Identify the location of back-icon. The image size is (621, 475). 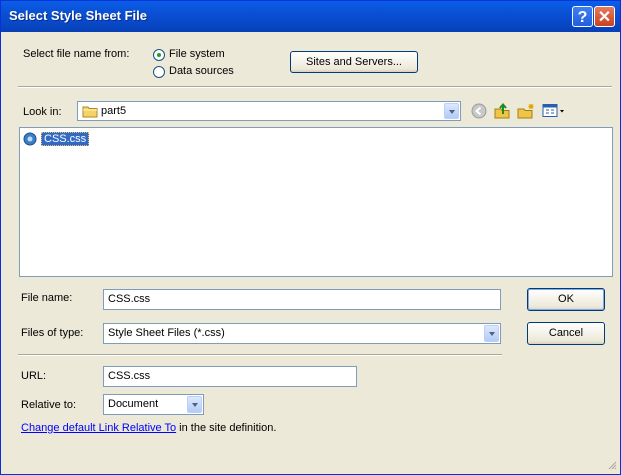
(480, 112).